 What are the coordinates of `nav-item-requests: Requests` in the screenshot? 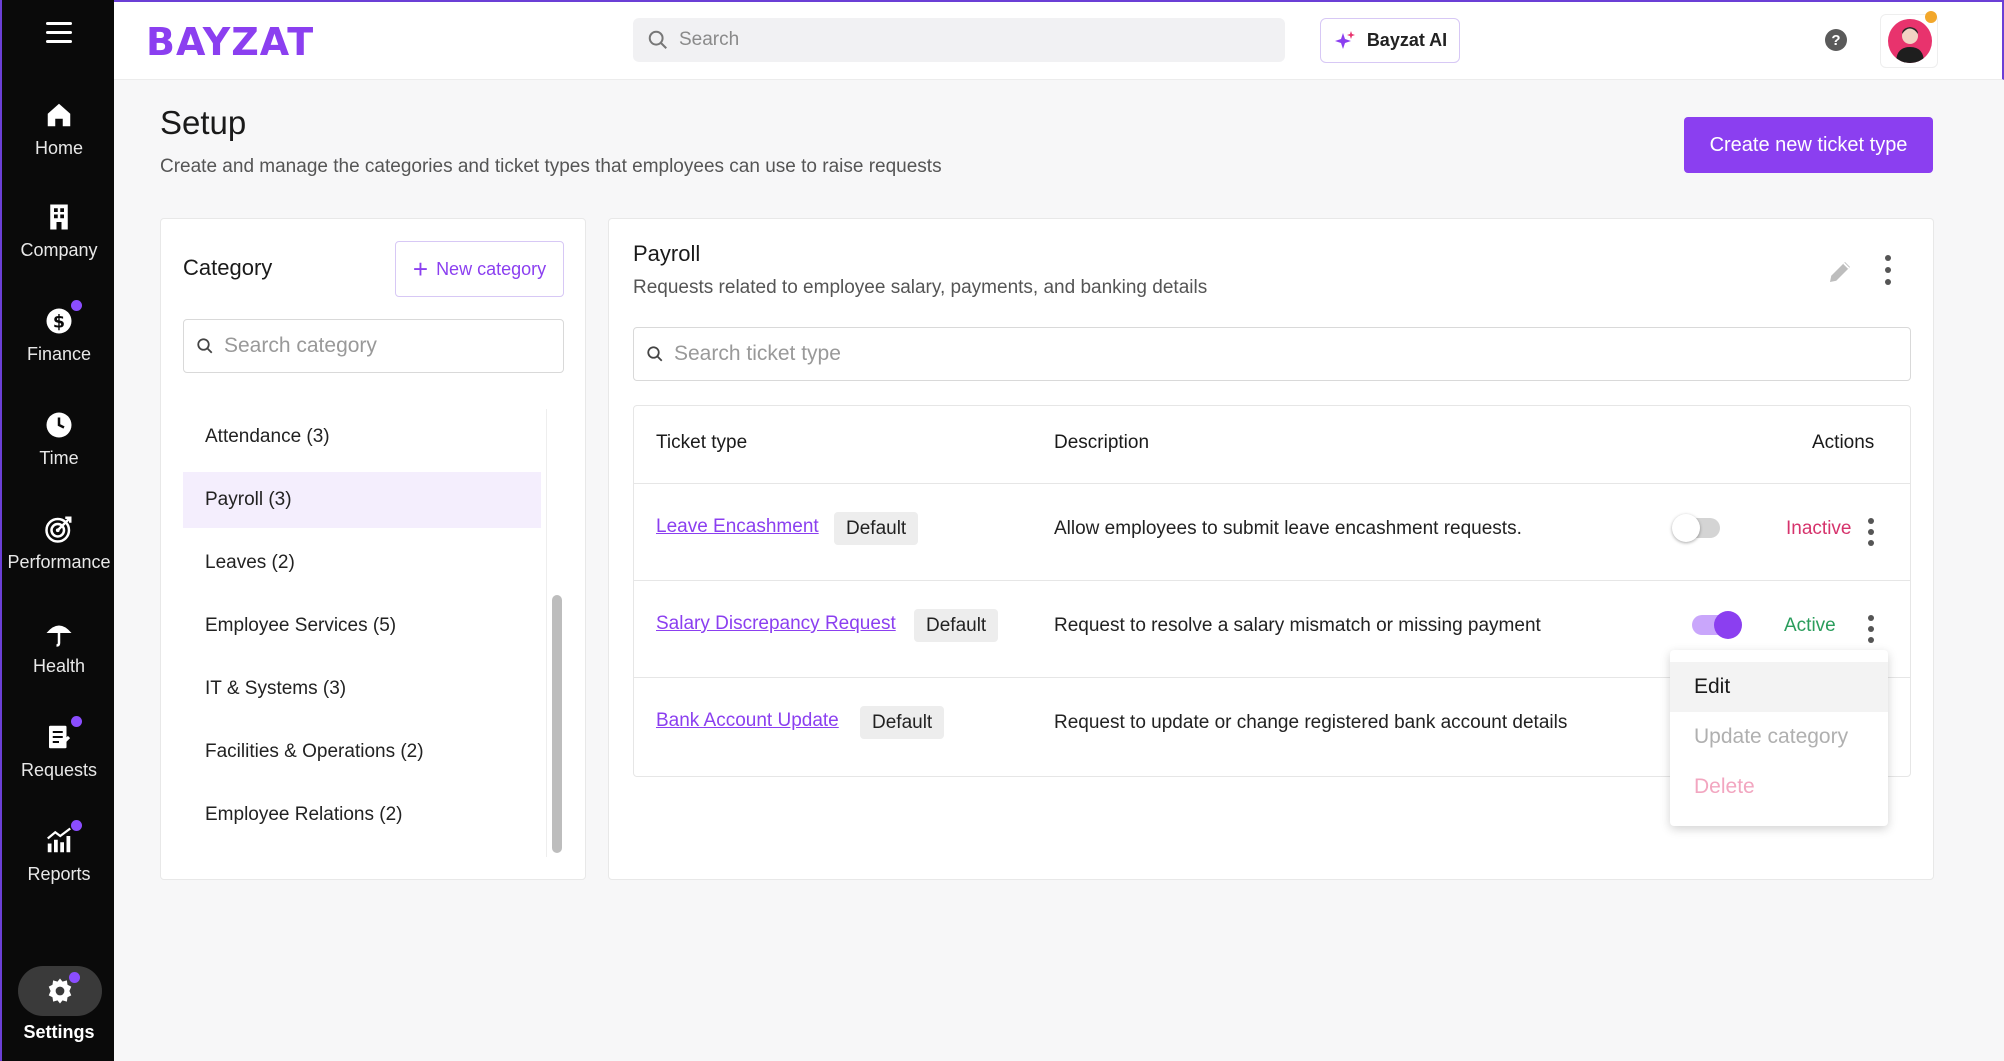 It's located at (59, 748).